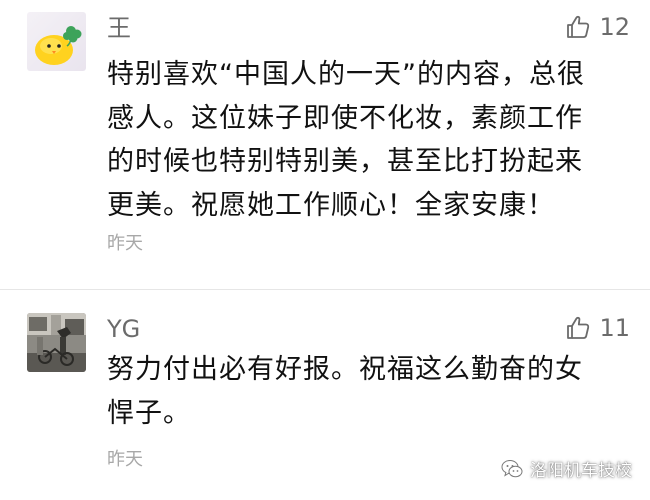 This screenshot has width=650, height=500. I want to click on like-button: 11, so click(597, 328).